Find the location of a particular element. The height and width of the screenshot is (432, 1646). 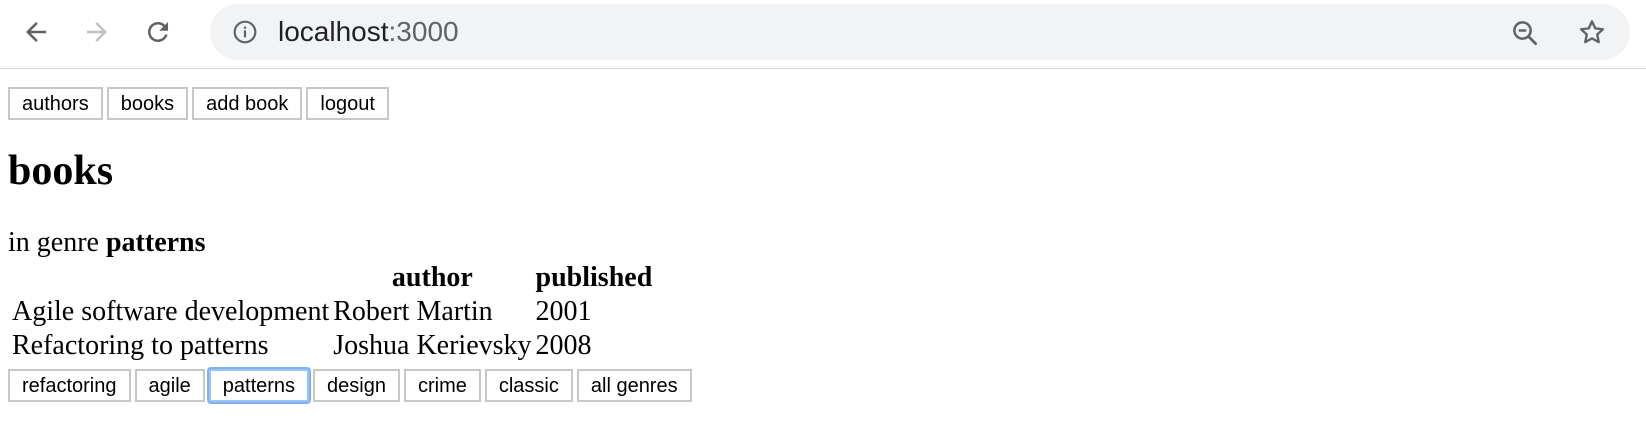

all-genres-button: all genres is located at coordinates (634, 385).